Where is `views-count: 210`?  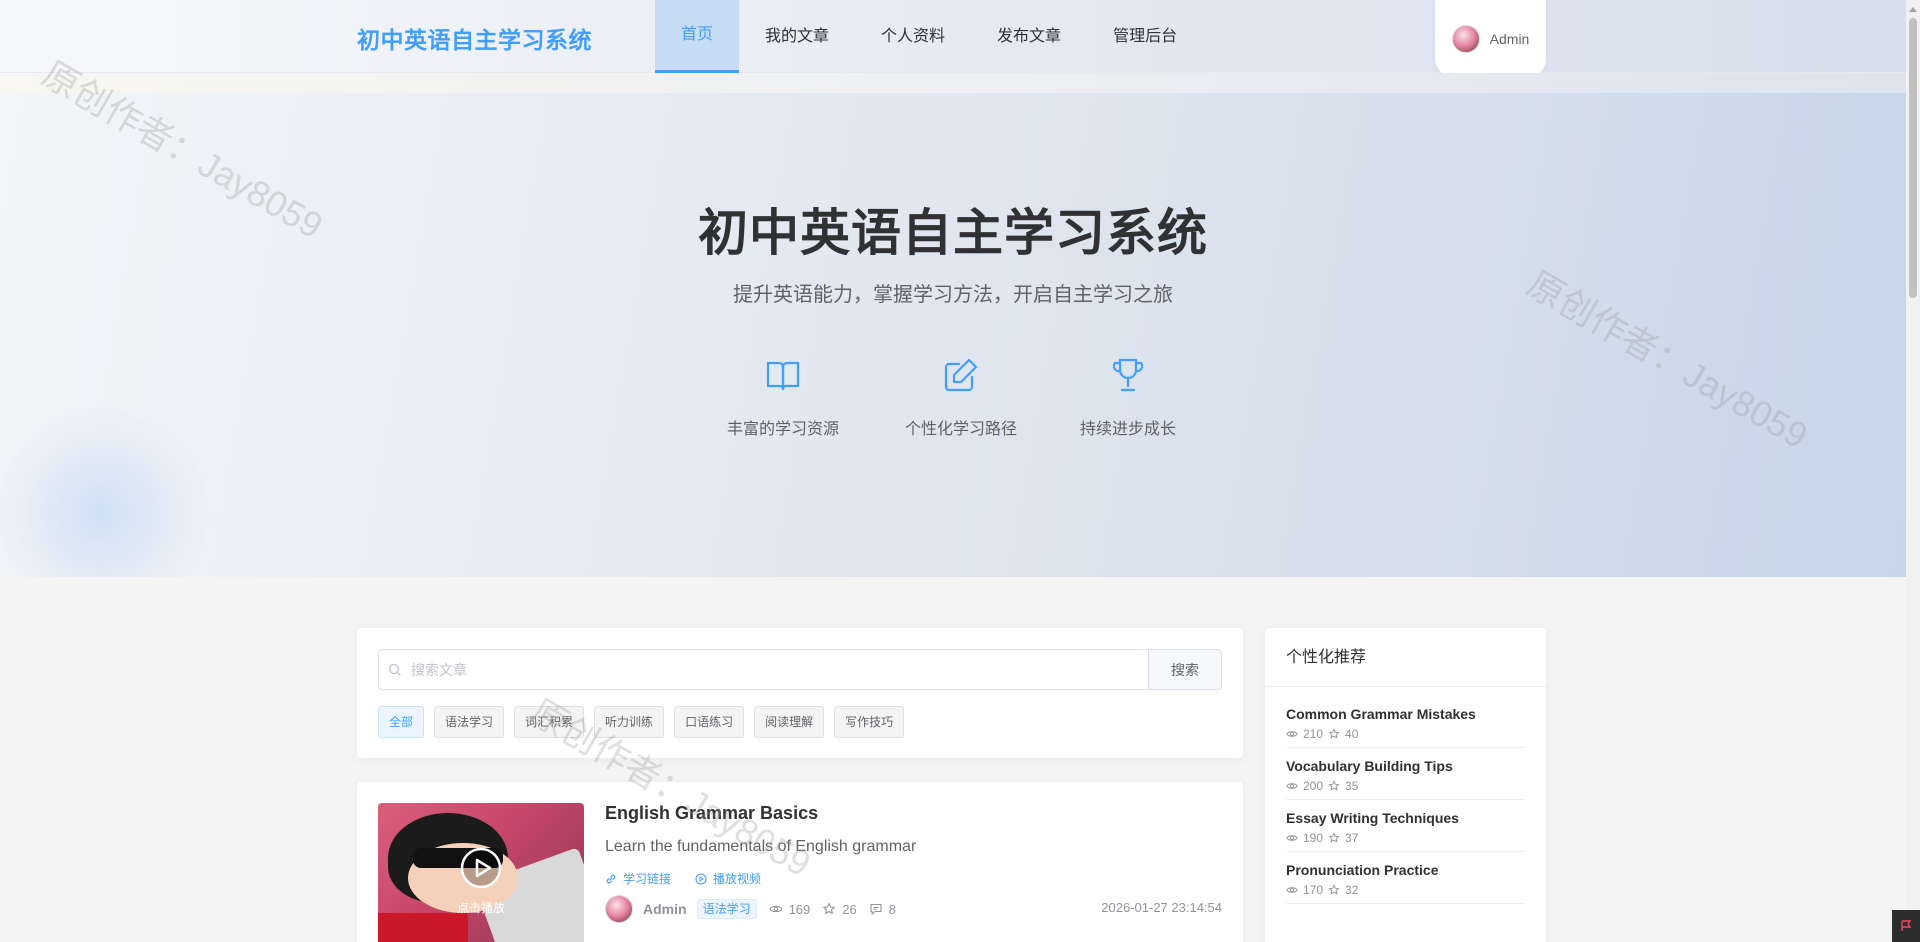
views-count: 210 is located at coordinates (1313, 734).